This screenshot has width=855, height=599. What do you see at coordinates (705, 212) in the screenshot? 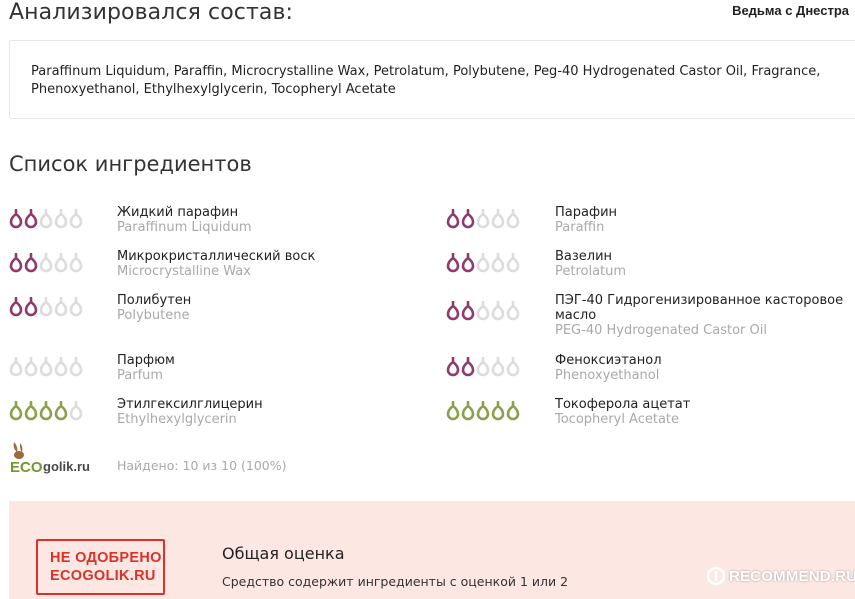
I see `ingredient-name-ru: Парафин` at bounding box center [705, 212].